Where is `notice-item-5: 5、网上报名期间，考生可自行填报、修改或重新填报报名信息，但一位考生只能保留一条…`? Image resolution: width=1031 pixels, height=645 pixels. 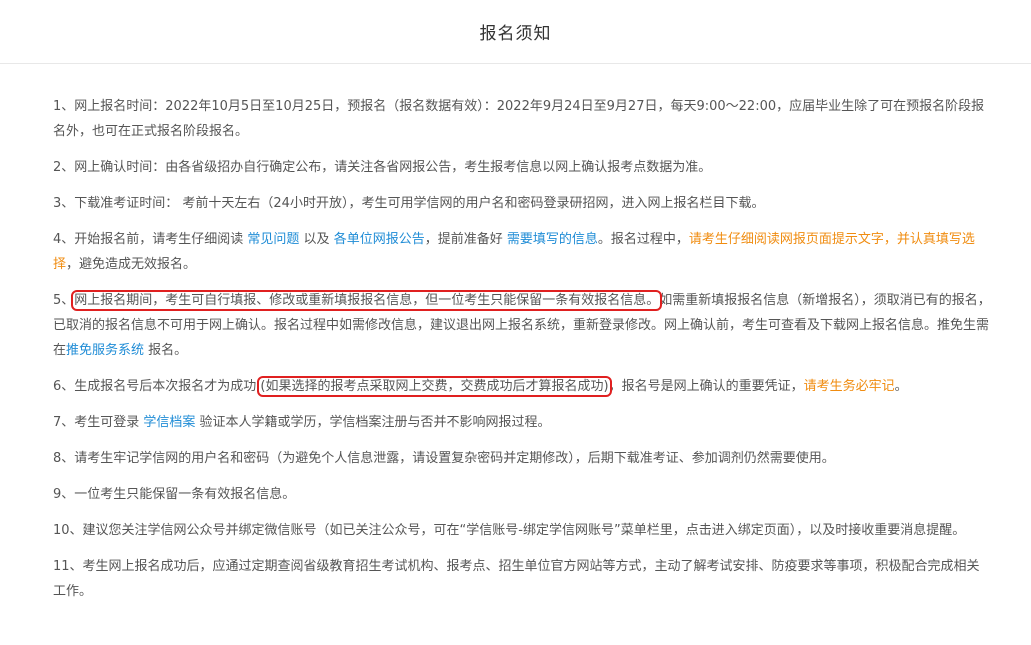 notice-item-5: 5、网上报名期间，考生可自行填报、修改或重新填报报名信息，但一位考生只能保留一条… is located at coordinates (522, 325).